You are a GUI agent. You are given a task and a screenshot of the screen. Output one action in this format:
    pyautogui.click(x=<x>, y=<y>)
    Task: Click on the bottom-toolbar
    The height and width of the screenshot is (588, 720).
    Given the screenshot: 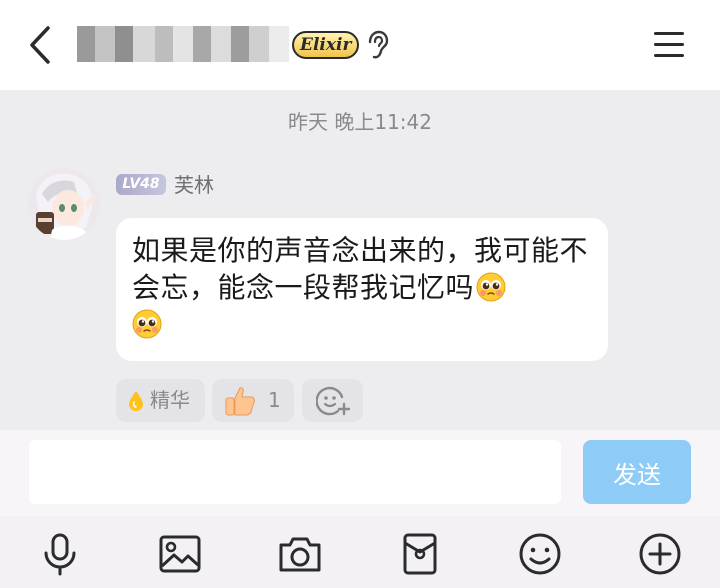 What is the action you would take?
    pyautogui.click(x=360, y=552)
    